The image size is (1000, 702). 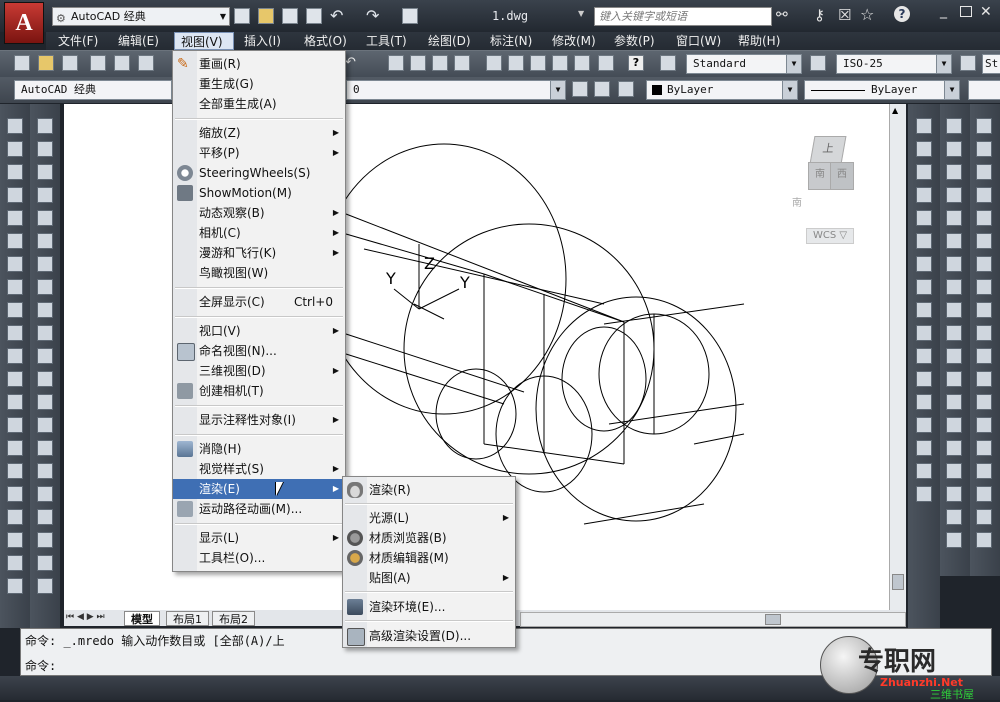 I want to click on viewcube-right-face: 西, so click(x=842, y=176).